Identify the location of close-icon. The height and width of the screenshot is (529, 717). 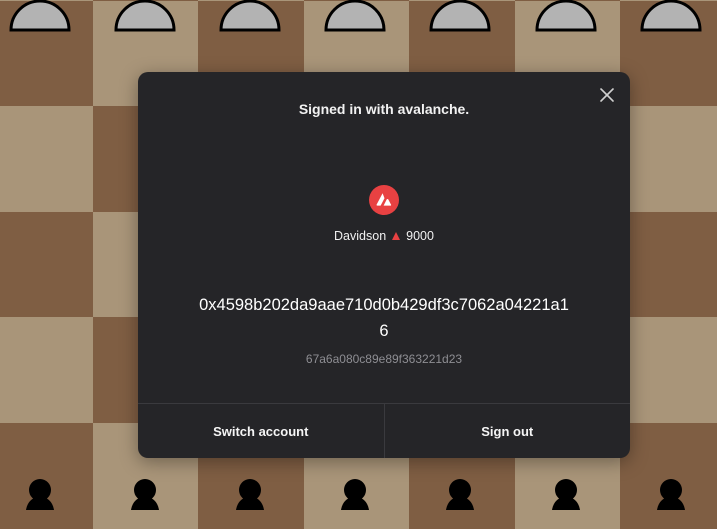
(607, 95).